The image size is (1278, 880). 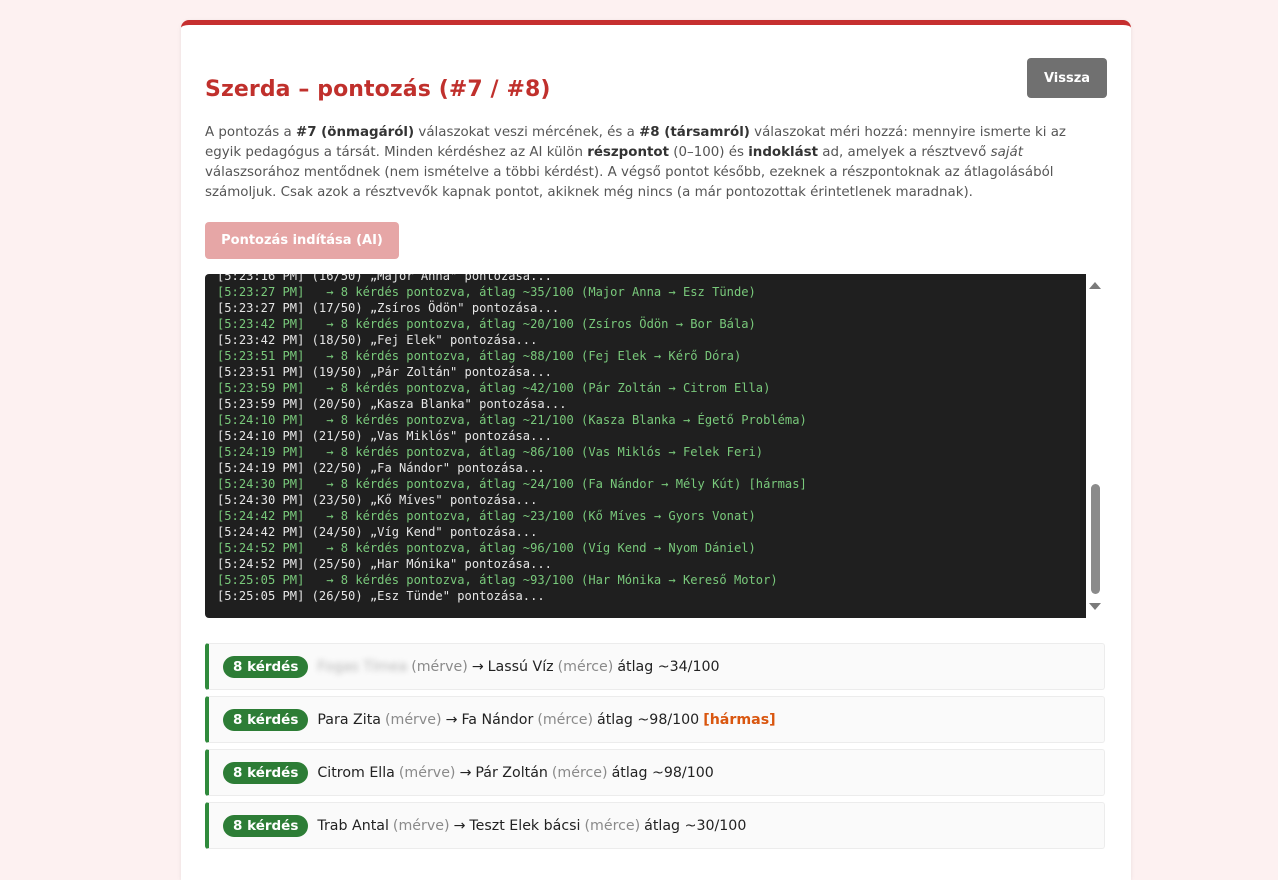 What do you see at coordinates (709, 152) in the screenshot?
I see `desc-text: (0–100) és` at bounding box center [709, 152].